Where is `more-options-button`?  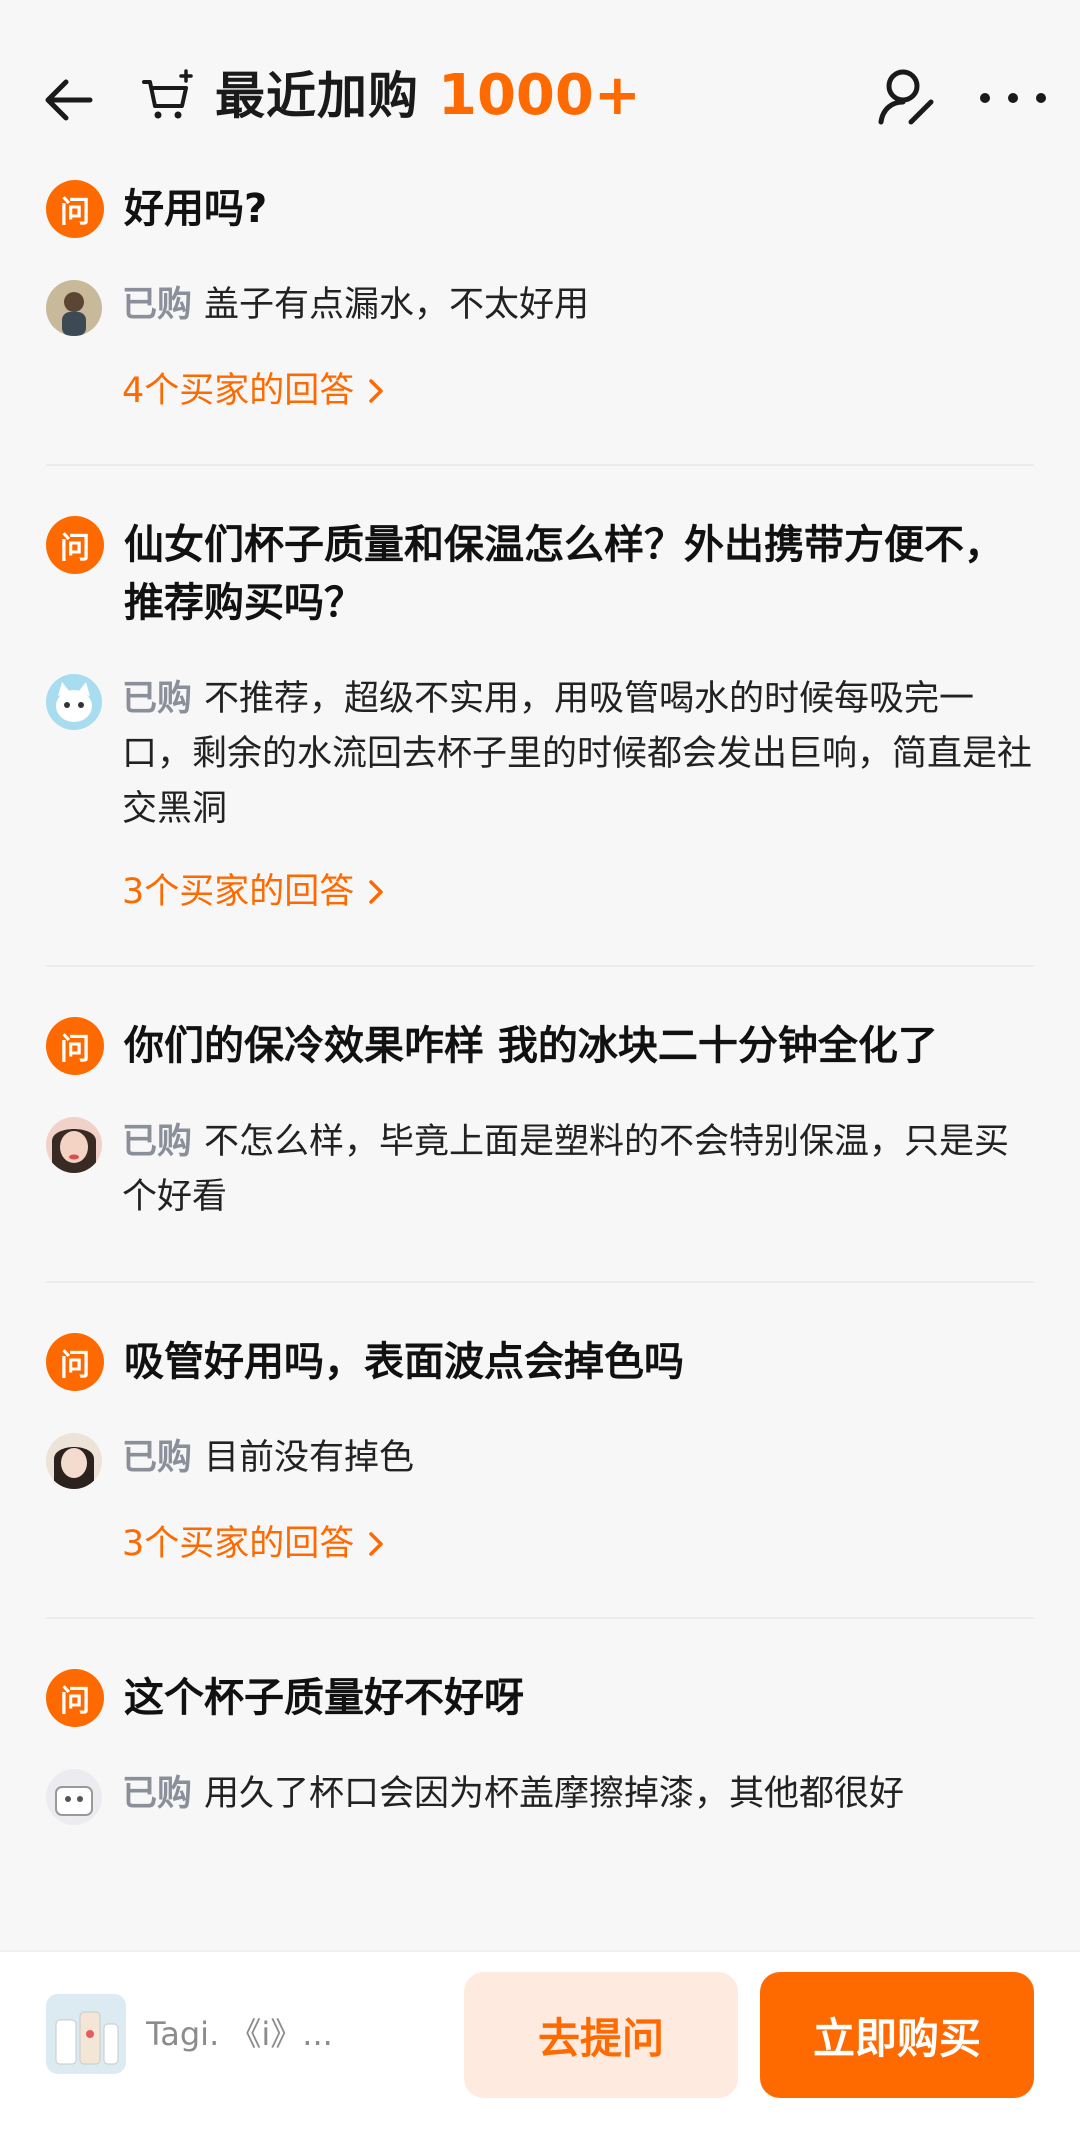 more-options-button is located at coordinates (1013, 98).